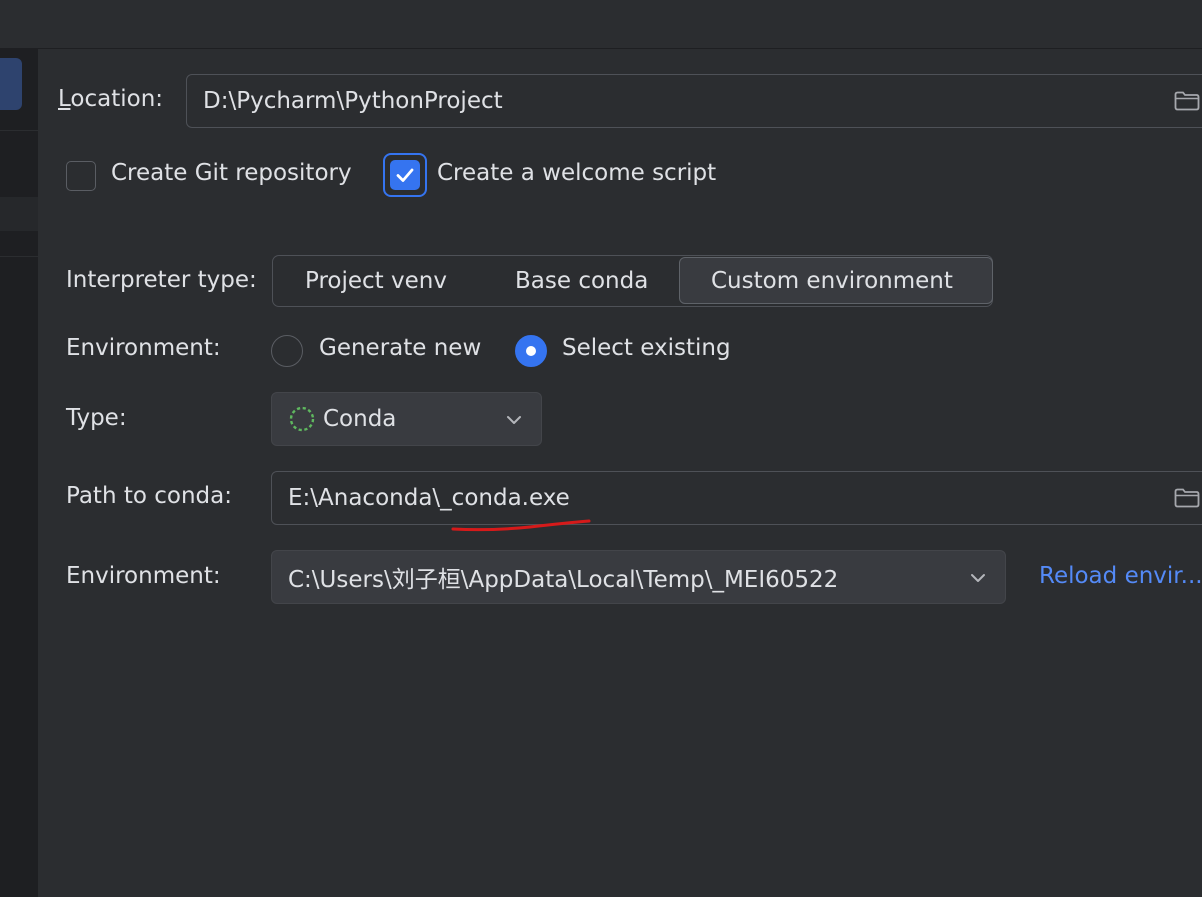 The height and width of the screenshot is (897, 1202). Describe the element at coordinates (577, 173) in the screenshot. I see `create-welcome-script-label: Create a welcome script` at that location.